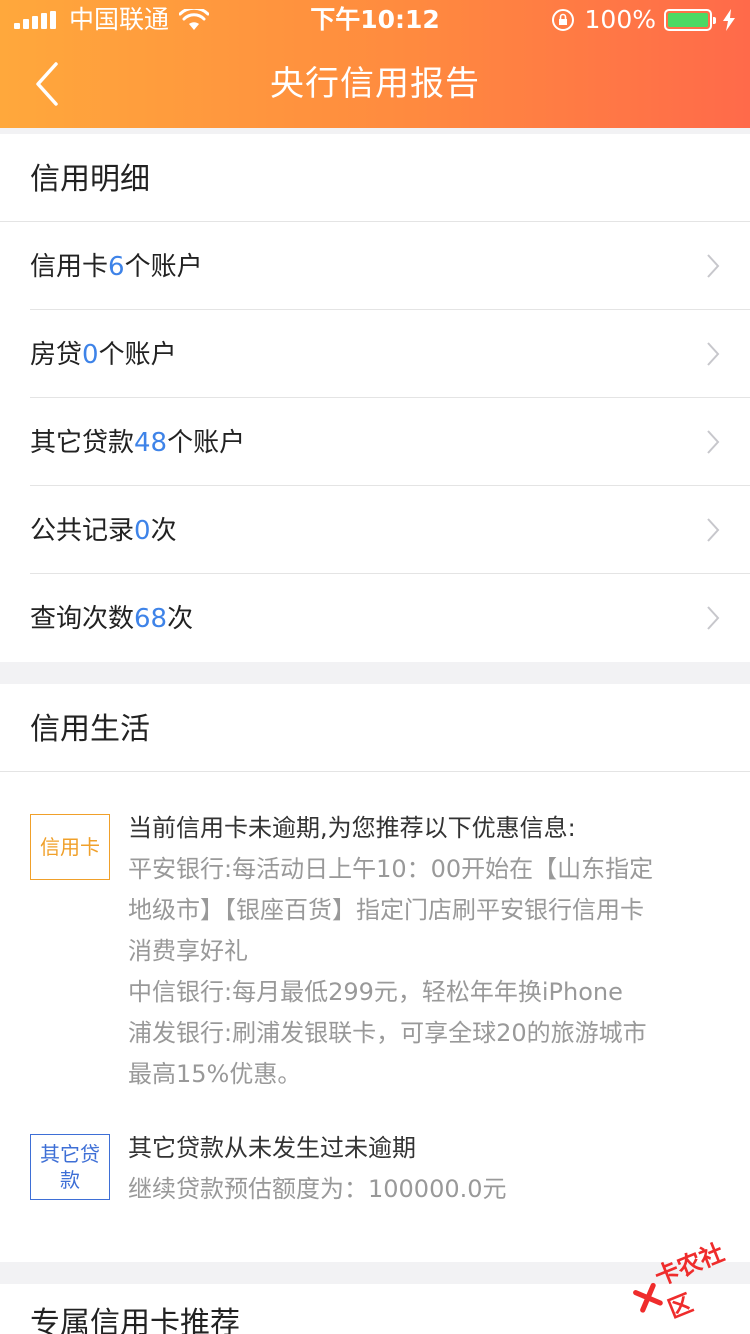 Image resolution: width=750 pixels, height=1334 pixels. Describe the element at coordinates (116, 267) in the screenshot. I see `row-count: 6` at that location.